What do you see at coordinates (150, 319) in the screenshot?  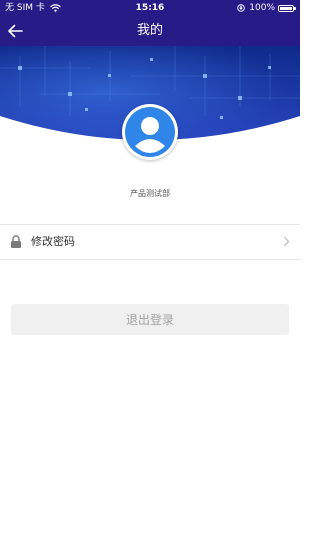 I see `logout-button: 退出登录` at bounding box center [150, 319].